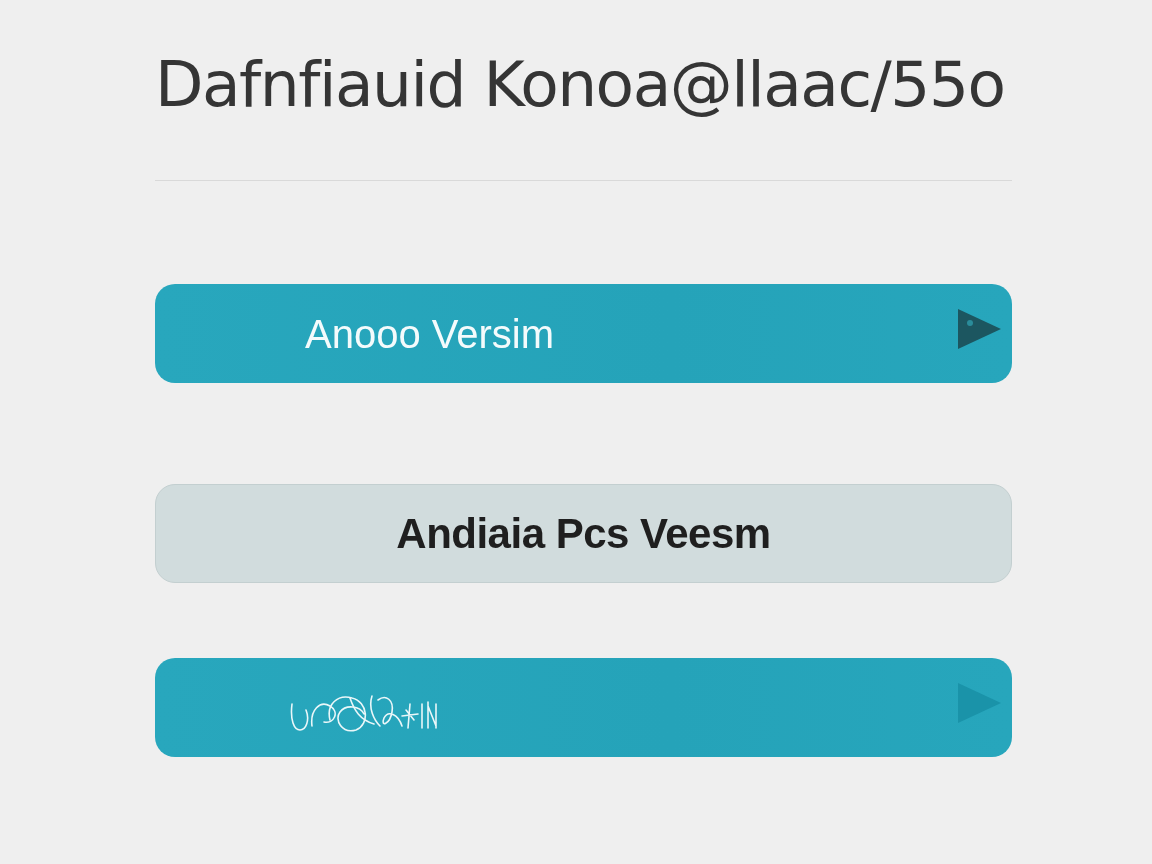  I want to click on page-title: Dafnfiauid Konoa@llaac/55o, so click(580, 85).